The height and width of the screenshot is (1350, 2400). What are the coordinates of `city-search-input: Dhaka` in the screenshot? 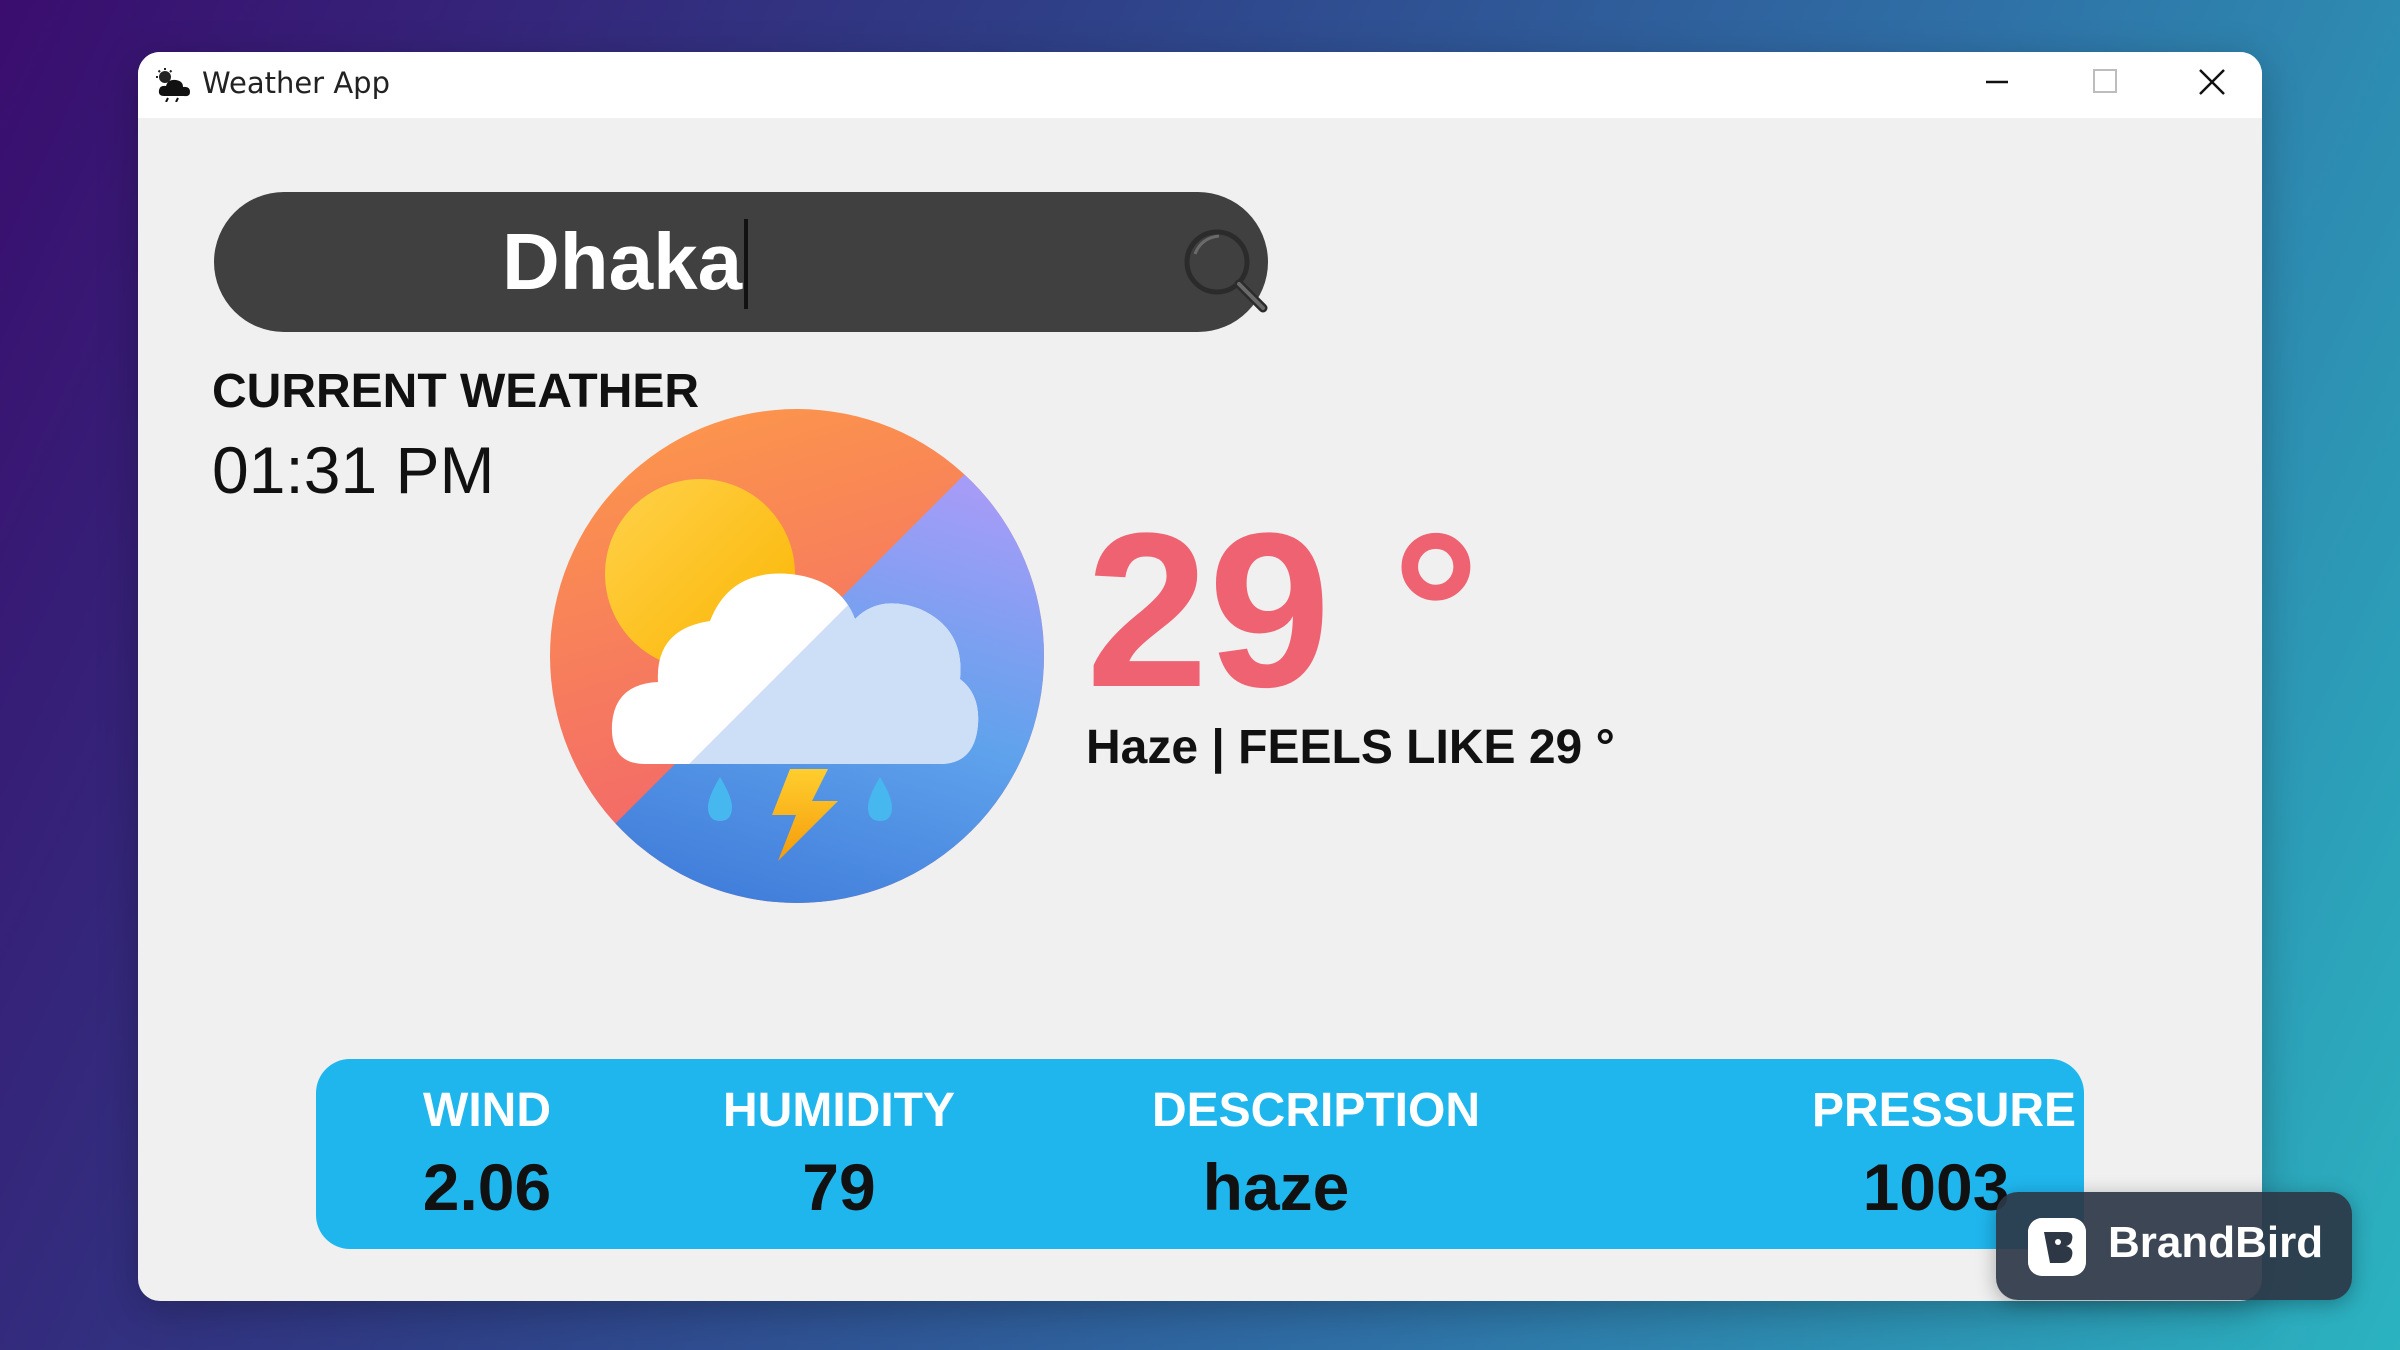 It's located at (625, 263).